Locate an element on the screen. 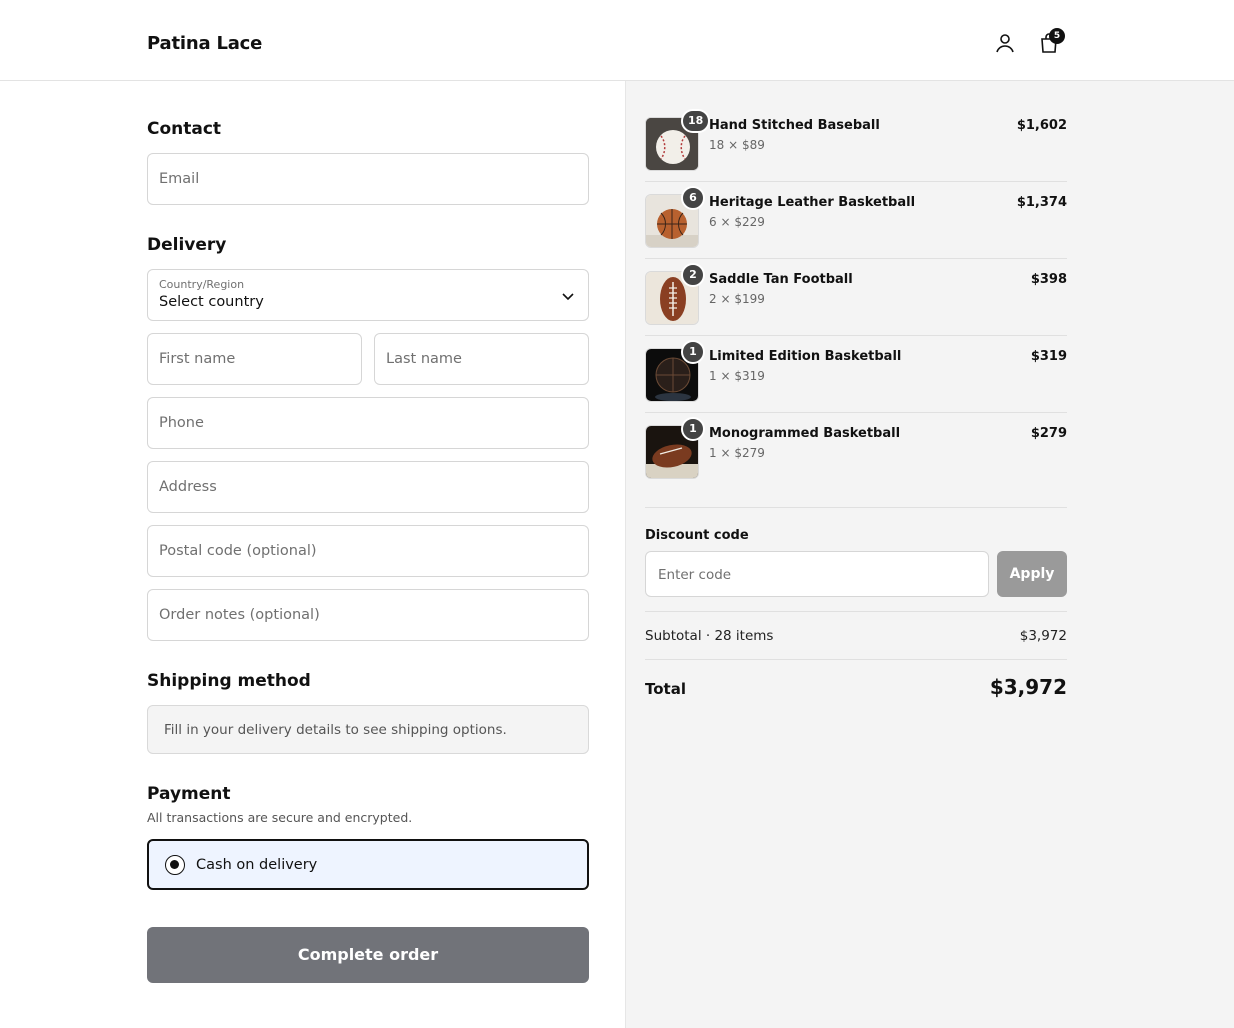  first-name-field: First name is located at coordinates (254, 359).